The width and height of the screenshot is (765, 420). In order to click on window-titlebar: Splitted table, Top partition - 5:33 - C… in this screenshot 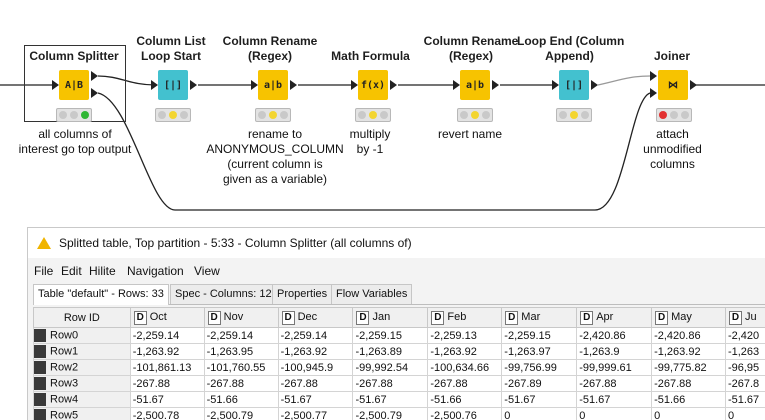, I will do `click(396, 243)`.